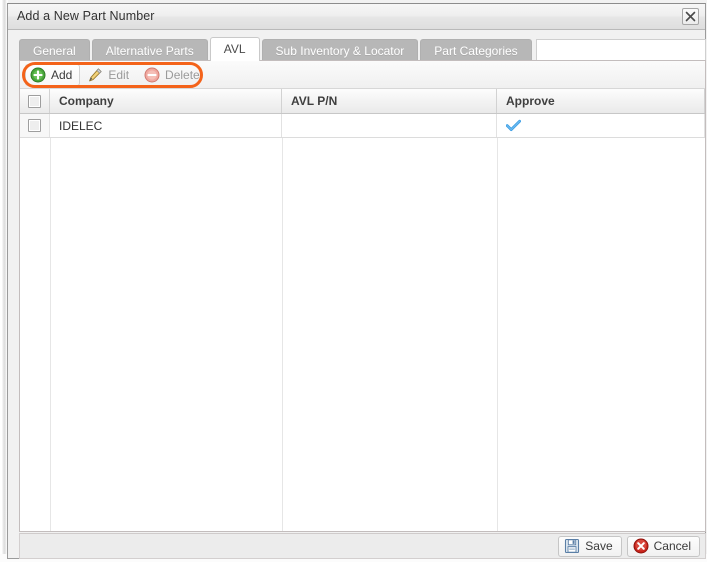 Image resolution: width=707 pixels, height=562 pixels. What do you see at coordinates (389, 101) in the screenshot?
I see `column-header-avl-pn: AVL P/N` at bounding box center [389, 101].